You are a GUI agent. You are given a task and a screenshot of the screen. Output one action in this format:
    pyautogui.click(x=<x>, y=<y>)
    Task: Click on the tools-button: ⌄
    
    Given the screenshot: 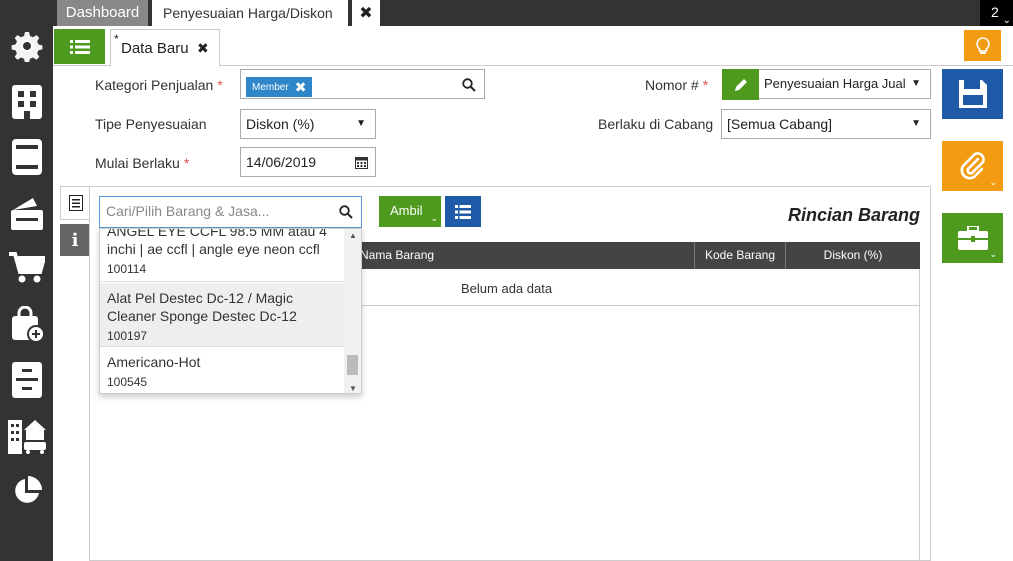 What is the action you would take?
    pyautogui.click(x=972, y=238)
    